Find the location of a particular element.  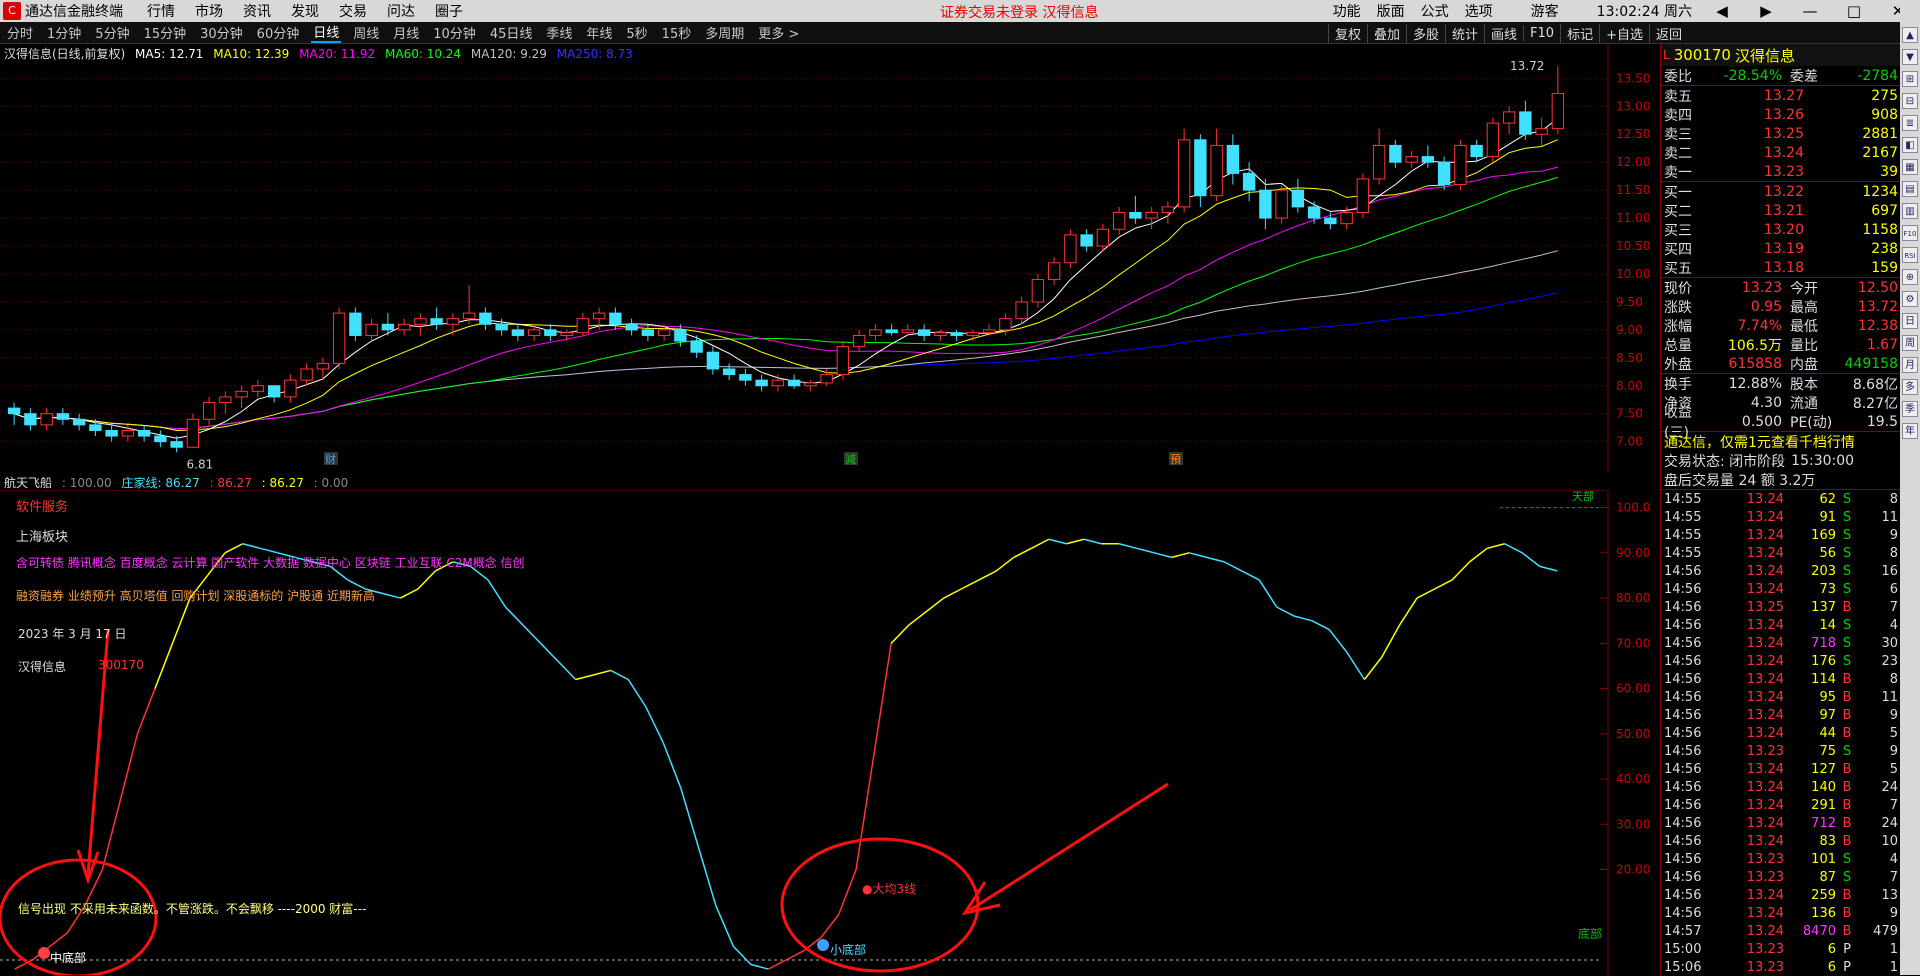

period-tab-4: 30分钟 is located at coordinates (221, 32).